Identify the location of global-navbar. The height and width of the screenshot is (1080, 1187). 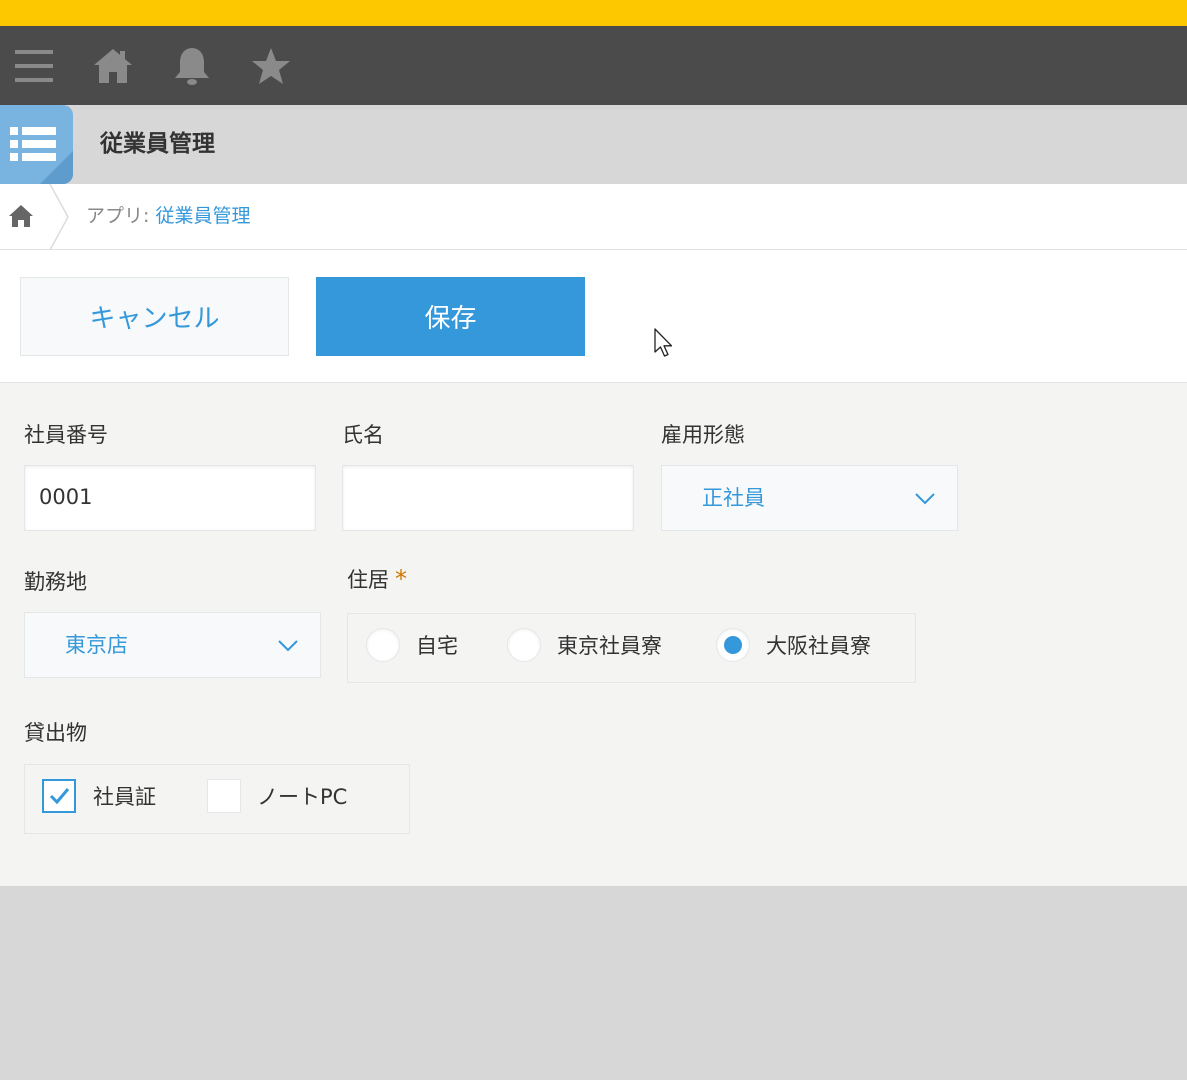
(593, 65).